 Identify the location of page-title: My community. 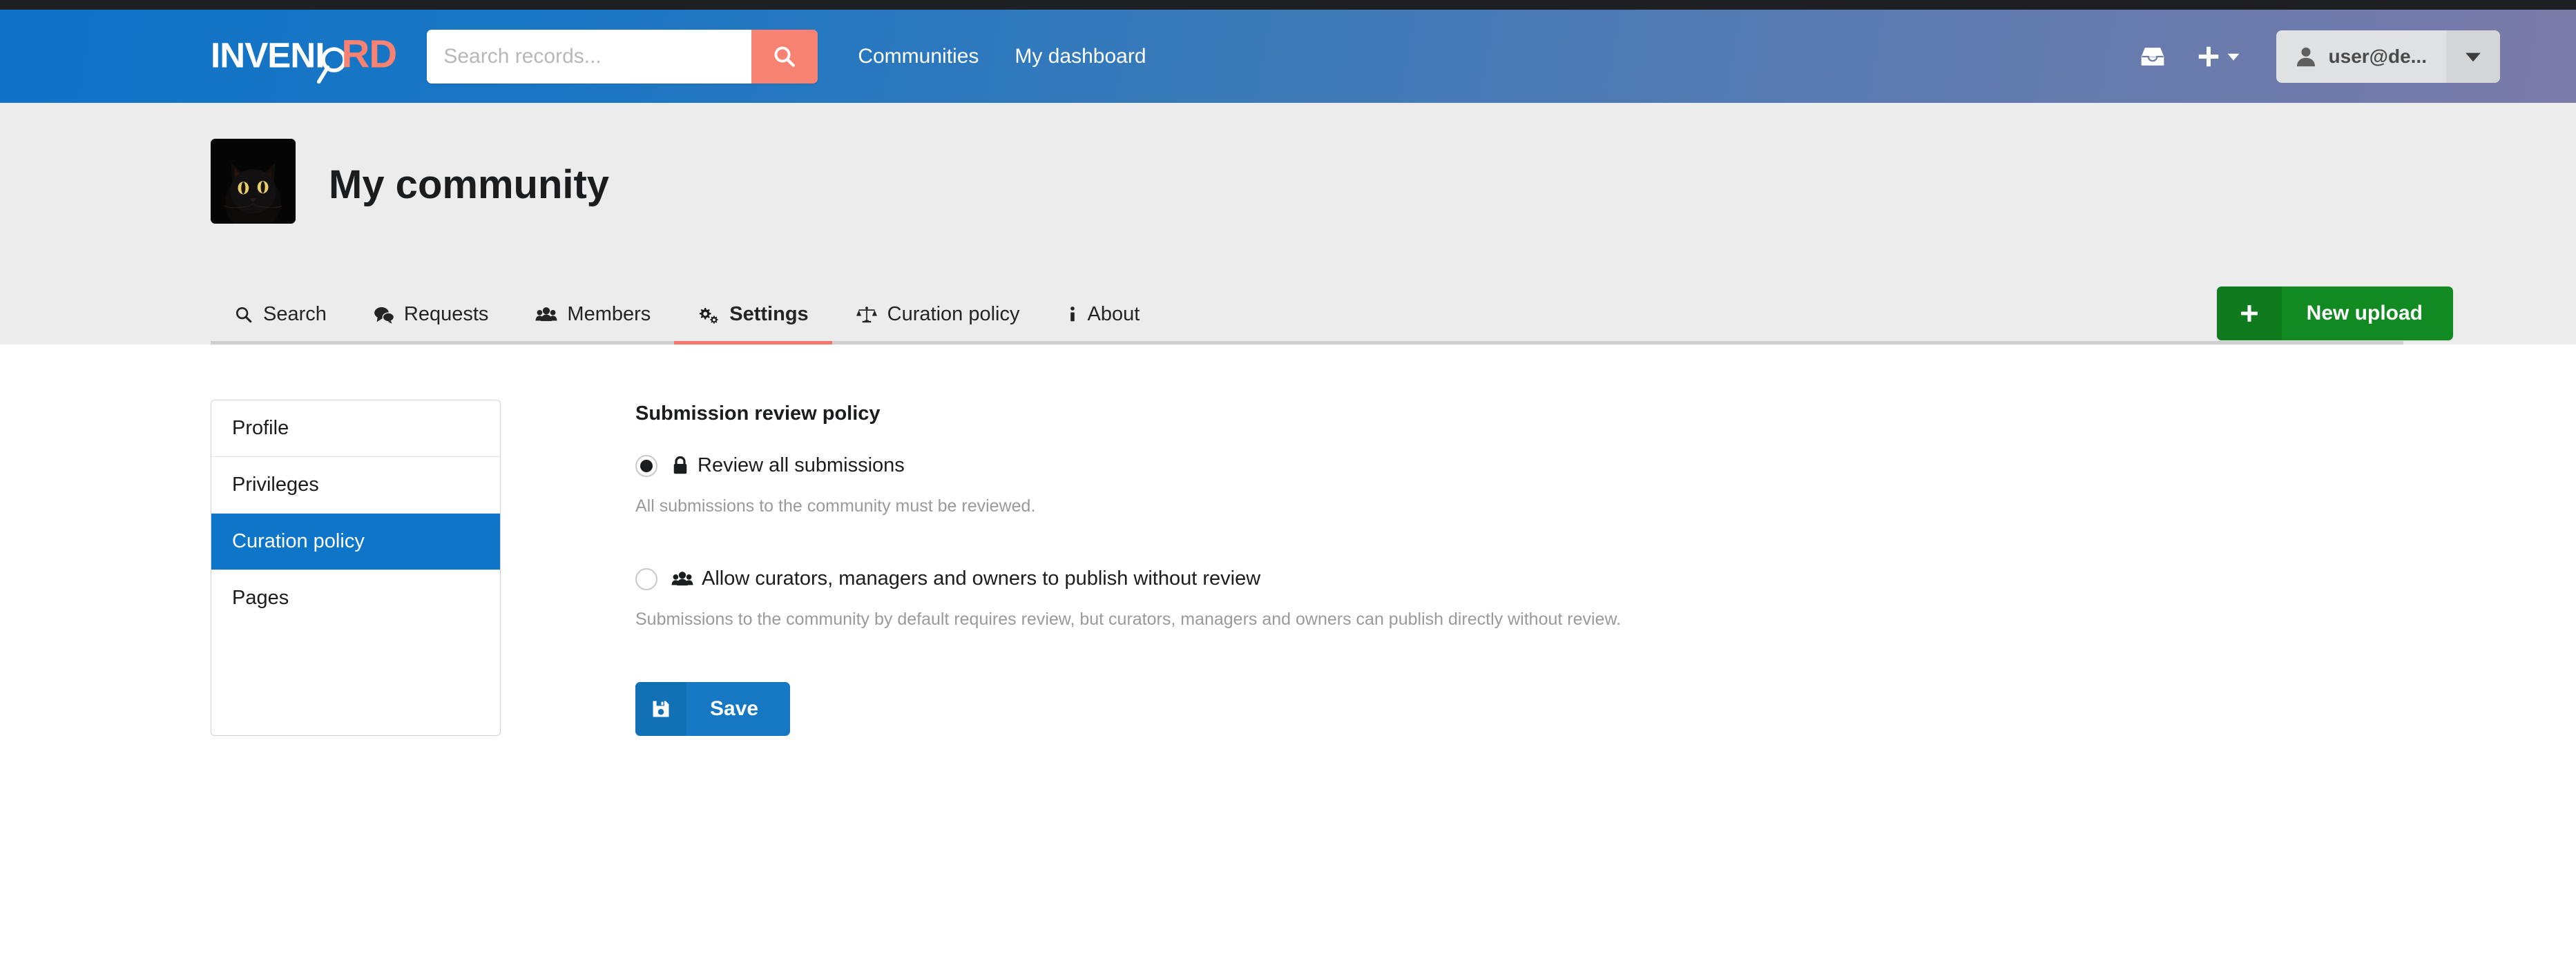
(469, 185).